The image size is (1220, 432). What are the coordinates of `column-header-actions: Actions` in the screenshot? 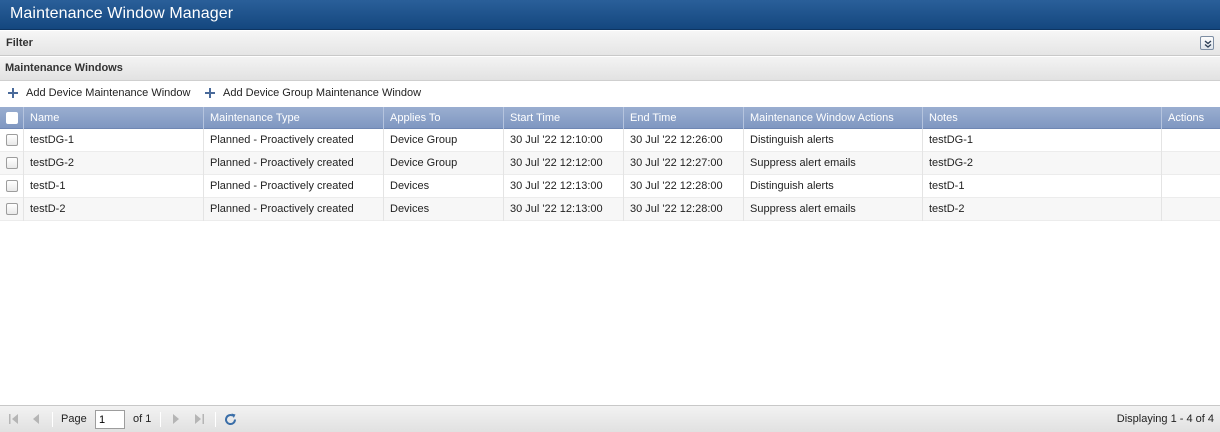 It's located at (1191, 118).